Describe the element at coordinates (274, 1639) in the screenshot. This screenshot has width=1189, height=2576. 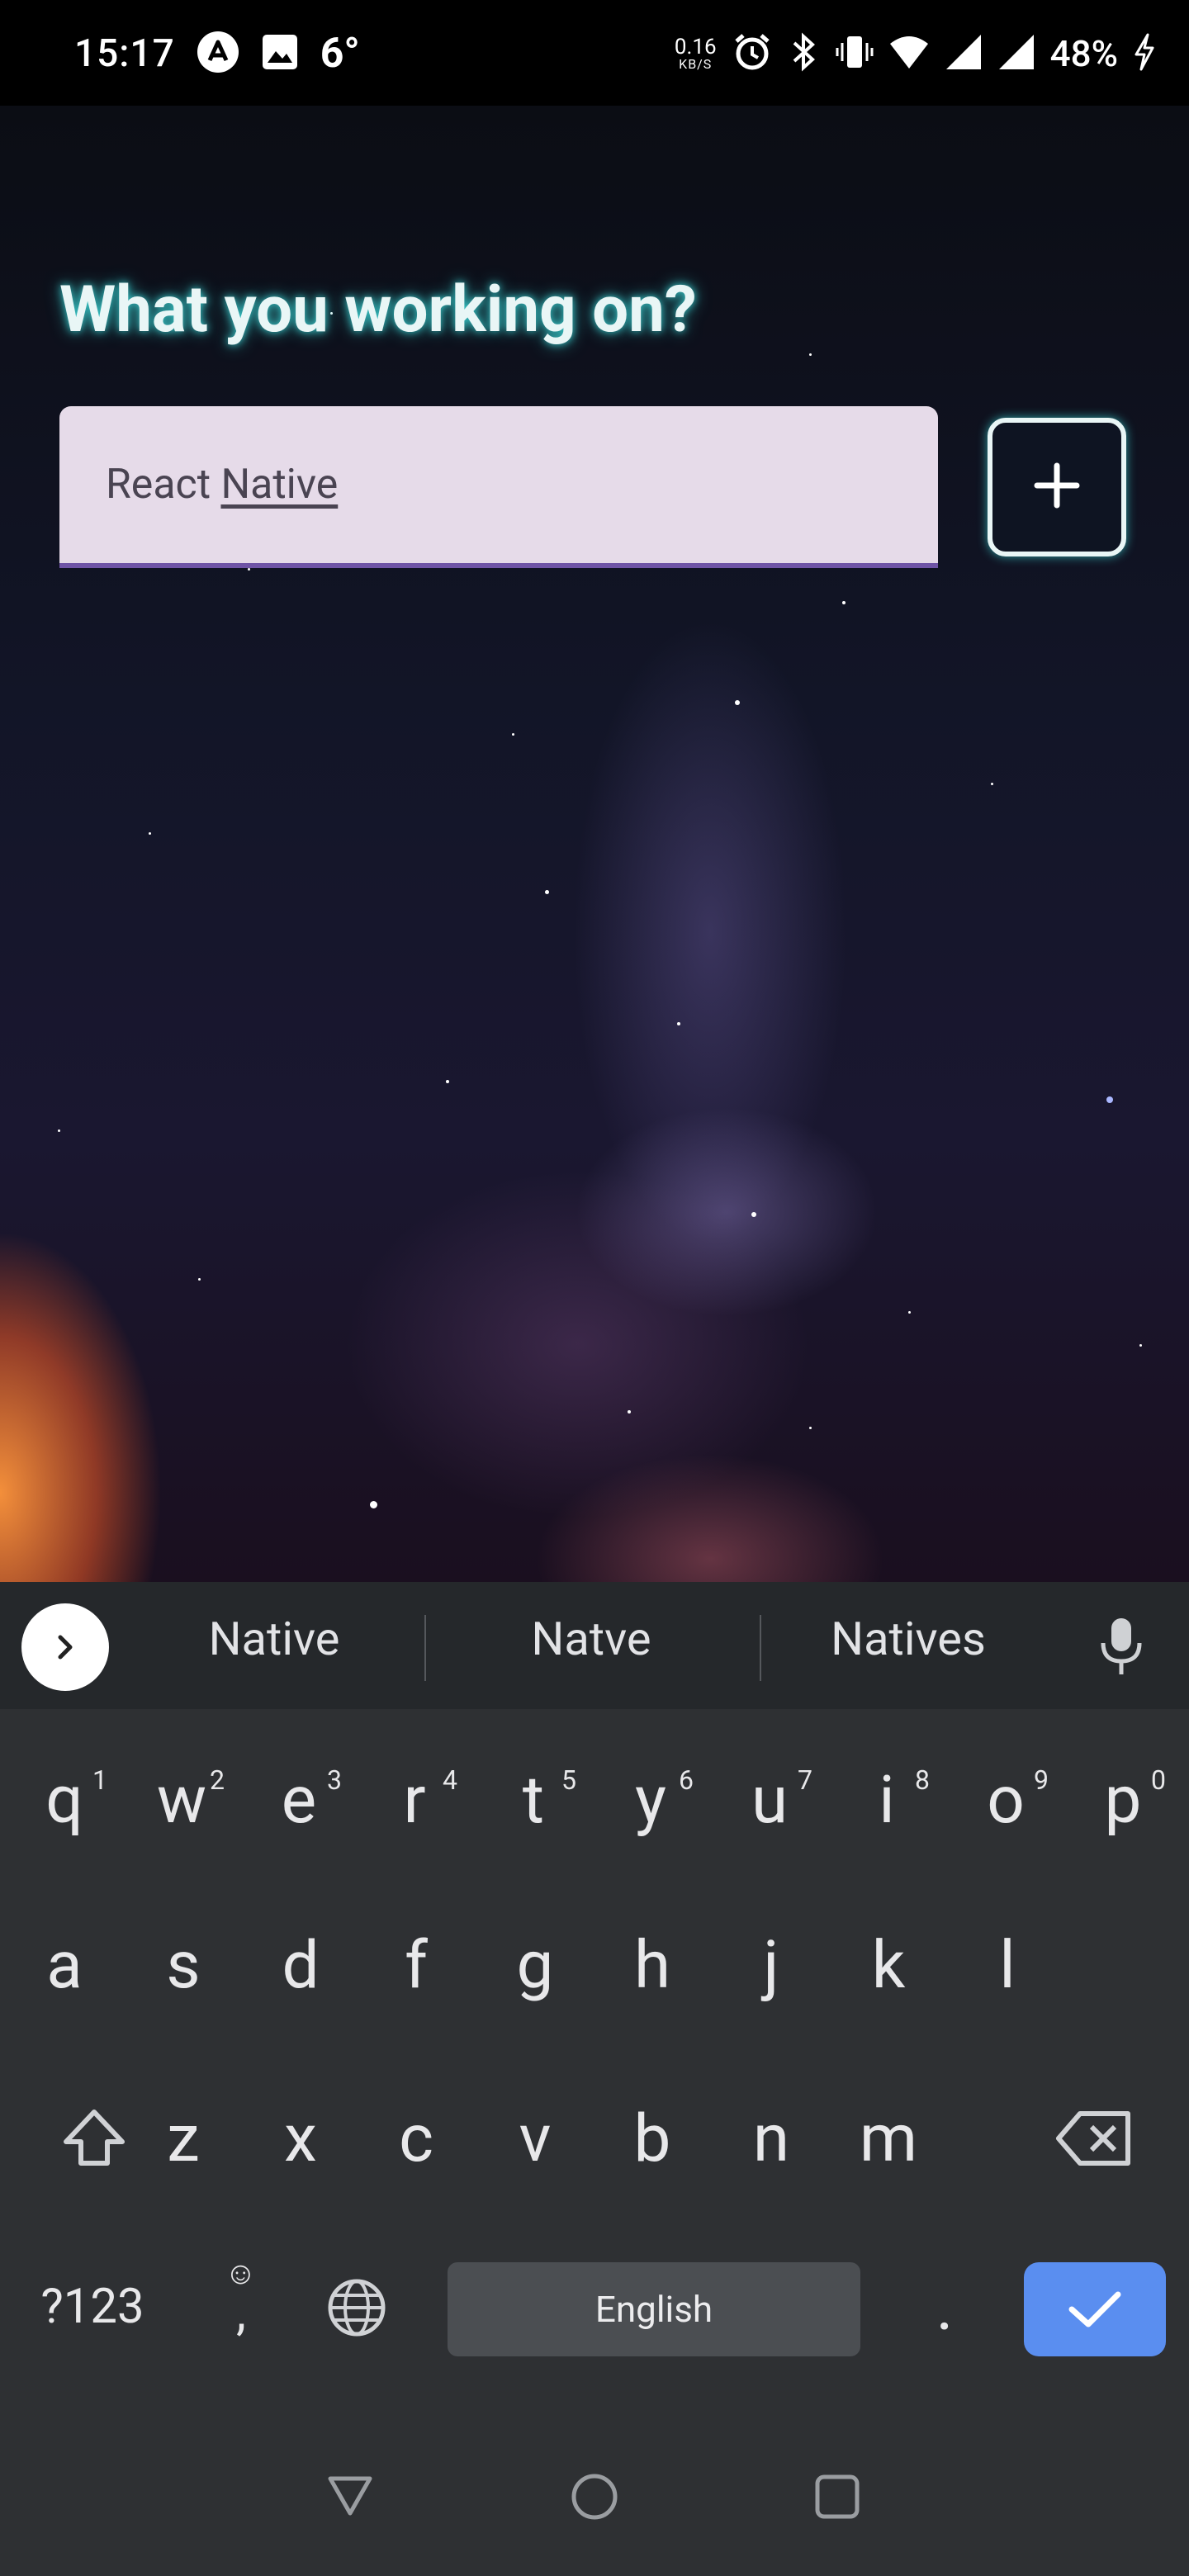
I see `suggestion-1: Native` at that location.